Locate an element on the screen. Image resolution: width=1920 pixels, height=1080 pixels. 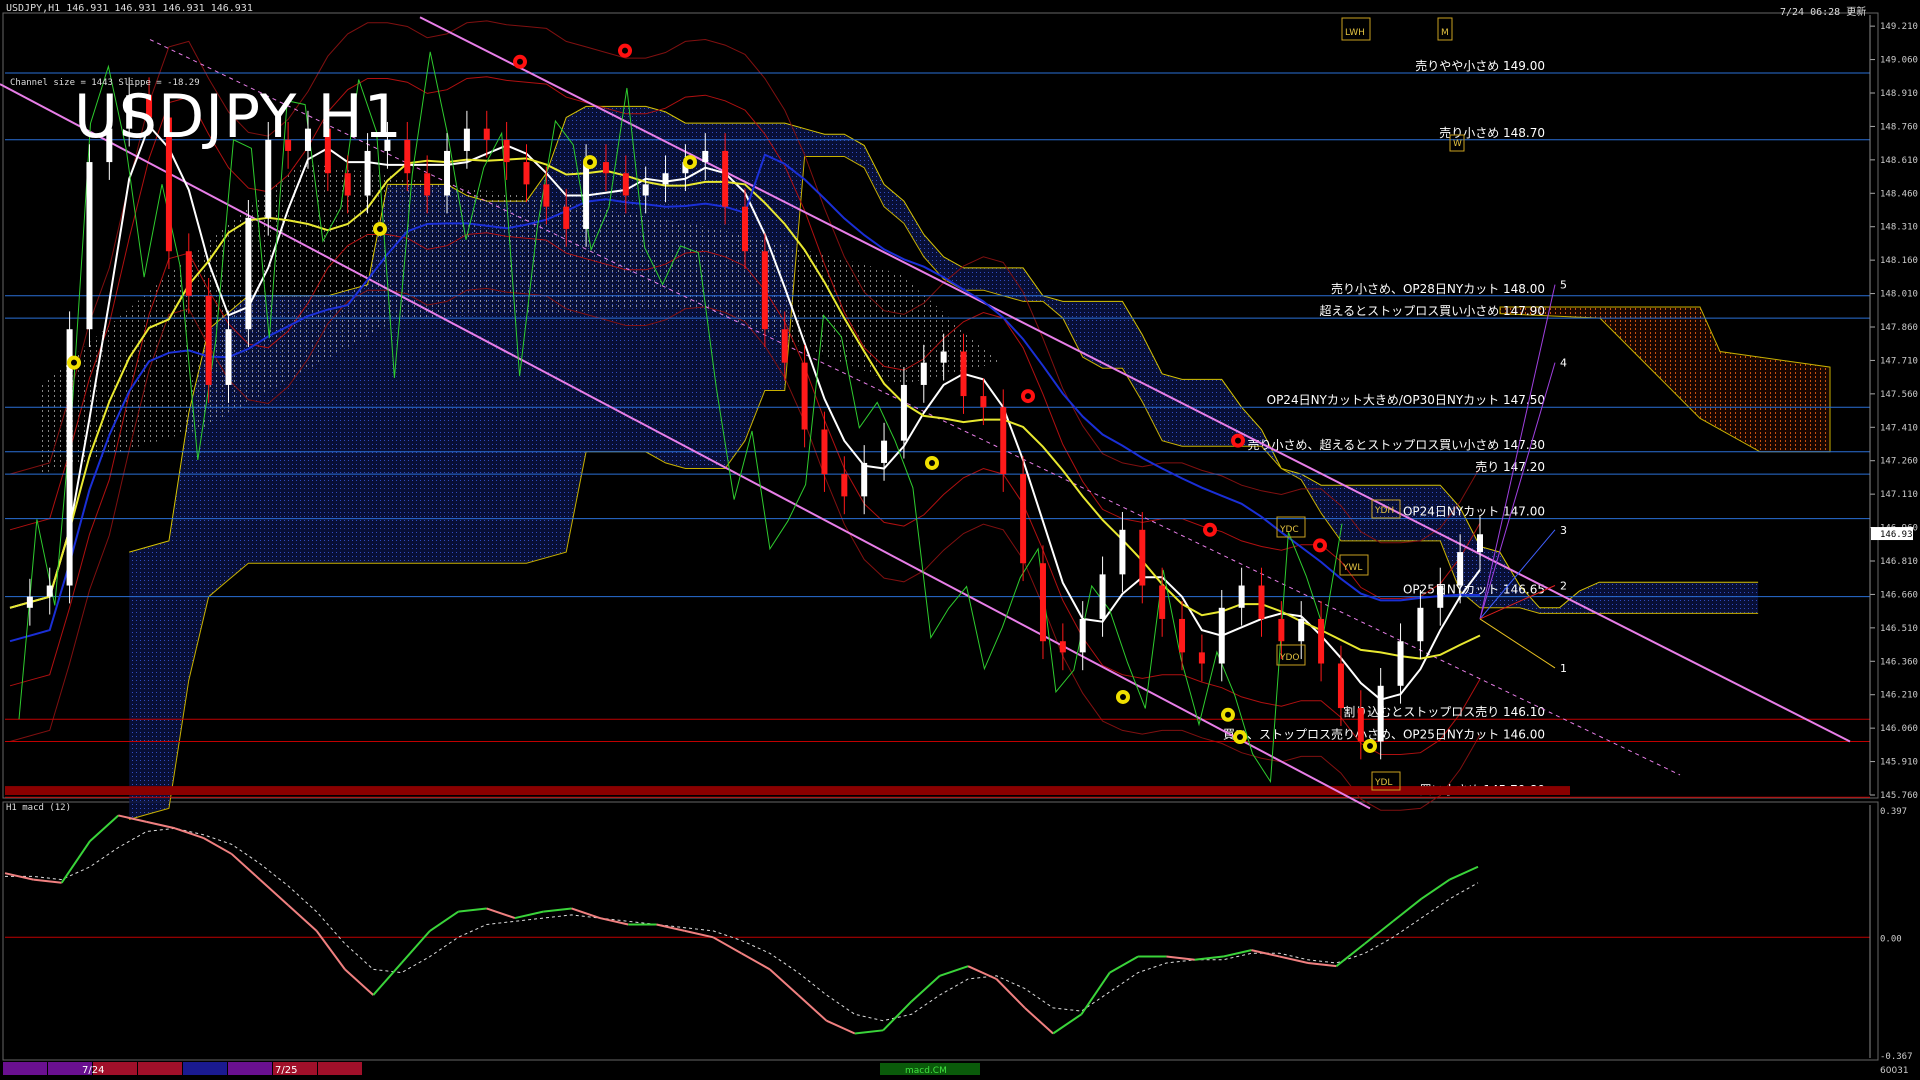
future-cloud is located at coordinates (1665, 379).